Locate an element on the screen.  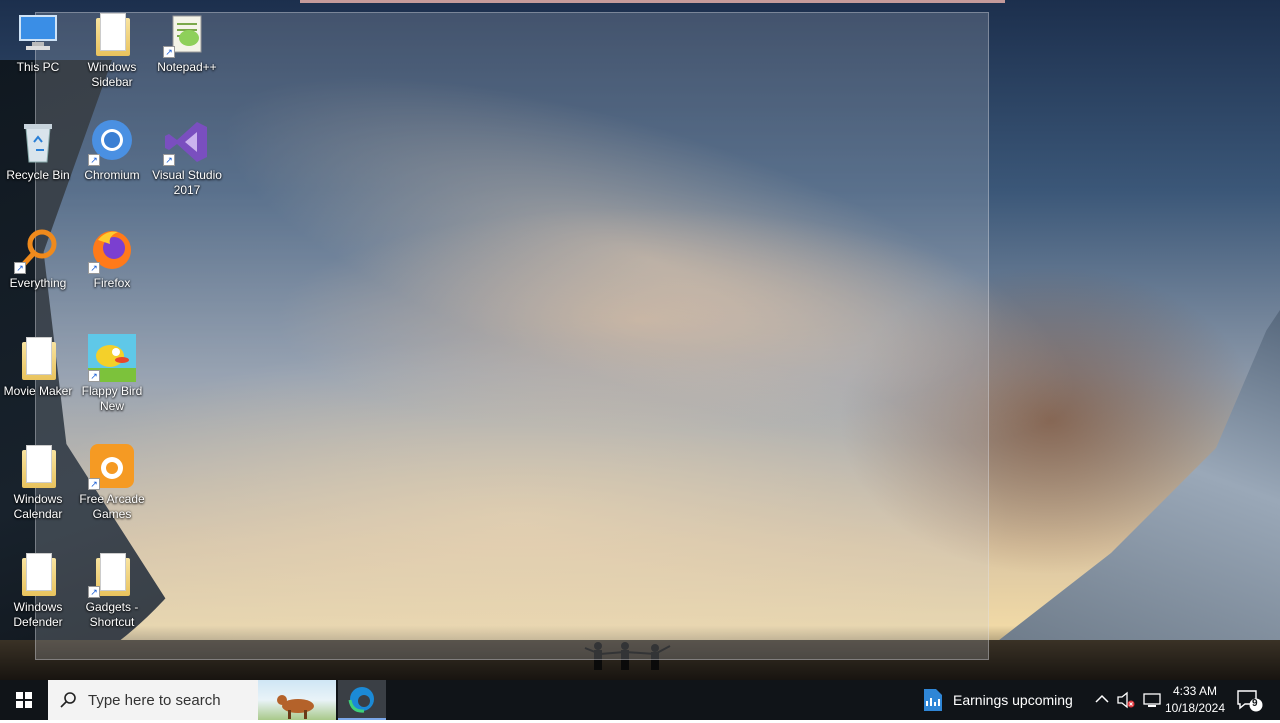
news-widget: Earnings upcoming is located at coordinates (1003, 700).